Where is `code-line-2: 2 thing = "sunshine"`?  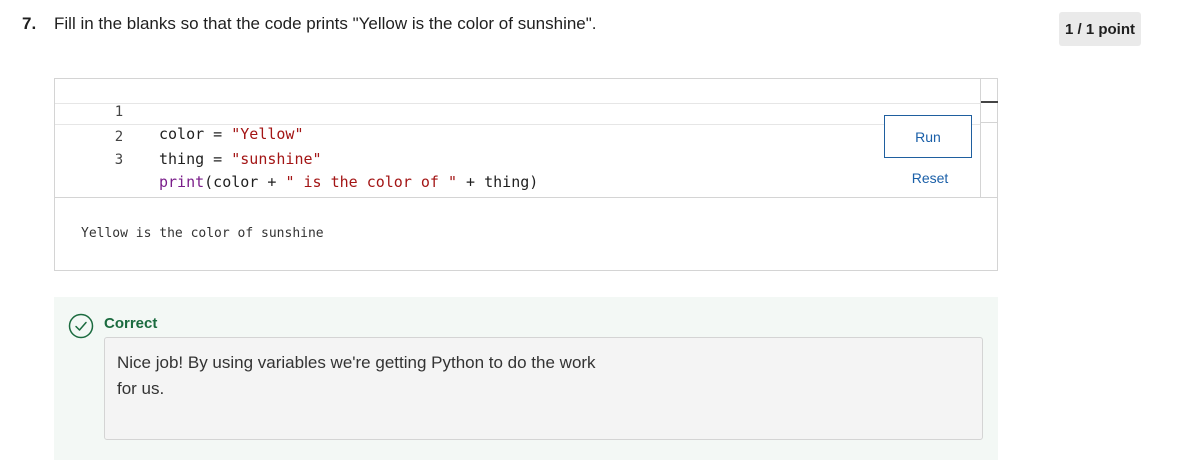
code-line-2: 2 thing = "sunshine" is located at coordinates (517, 135).